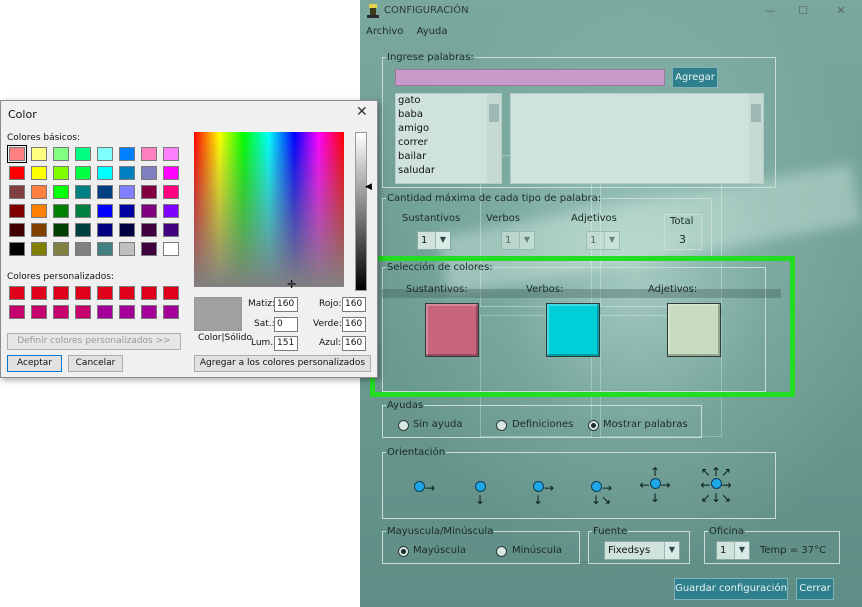 Image resolution: width=862 pixels, height=607 pixels. What do you see at coordinates (286, 324) in the screenshot?
I see `sat-input: 0` at bounding box center [286, 324].